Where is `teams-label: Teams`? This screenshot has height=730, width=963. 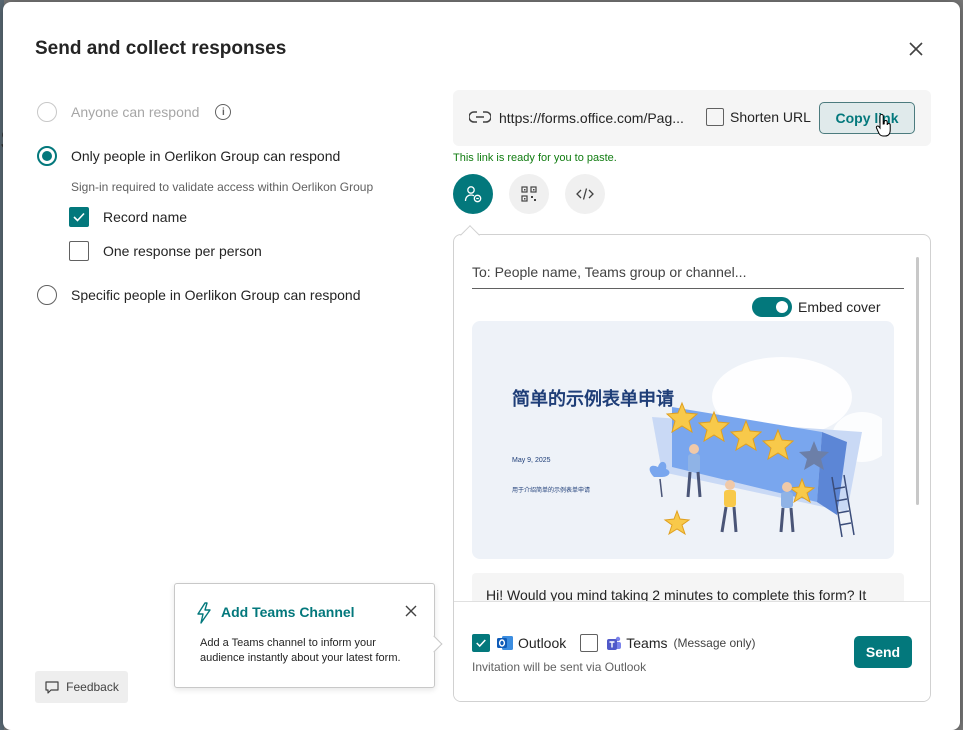
teams-label: Teams is located at coordinates (647, 643).